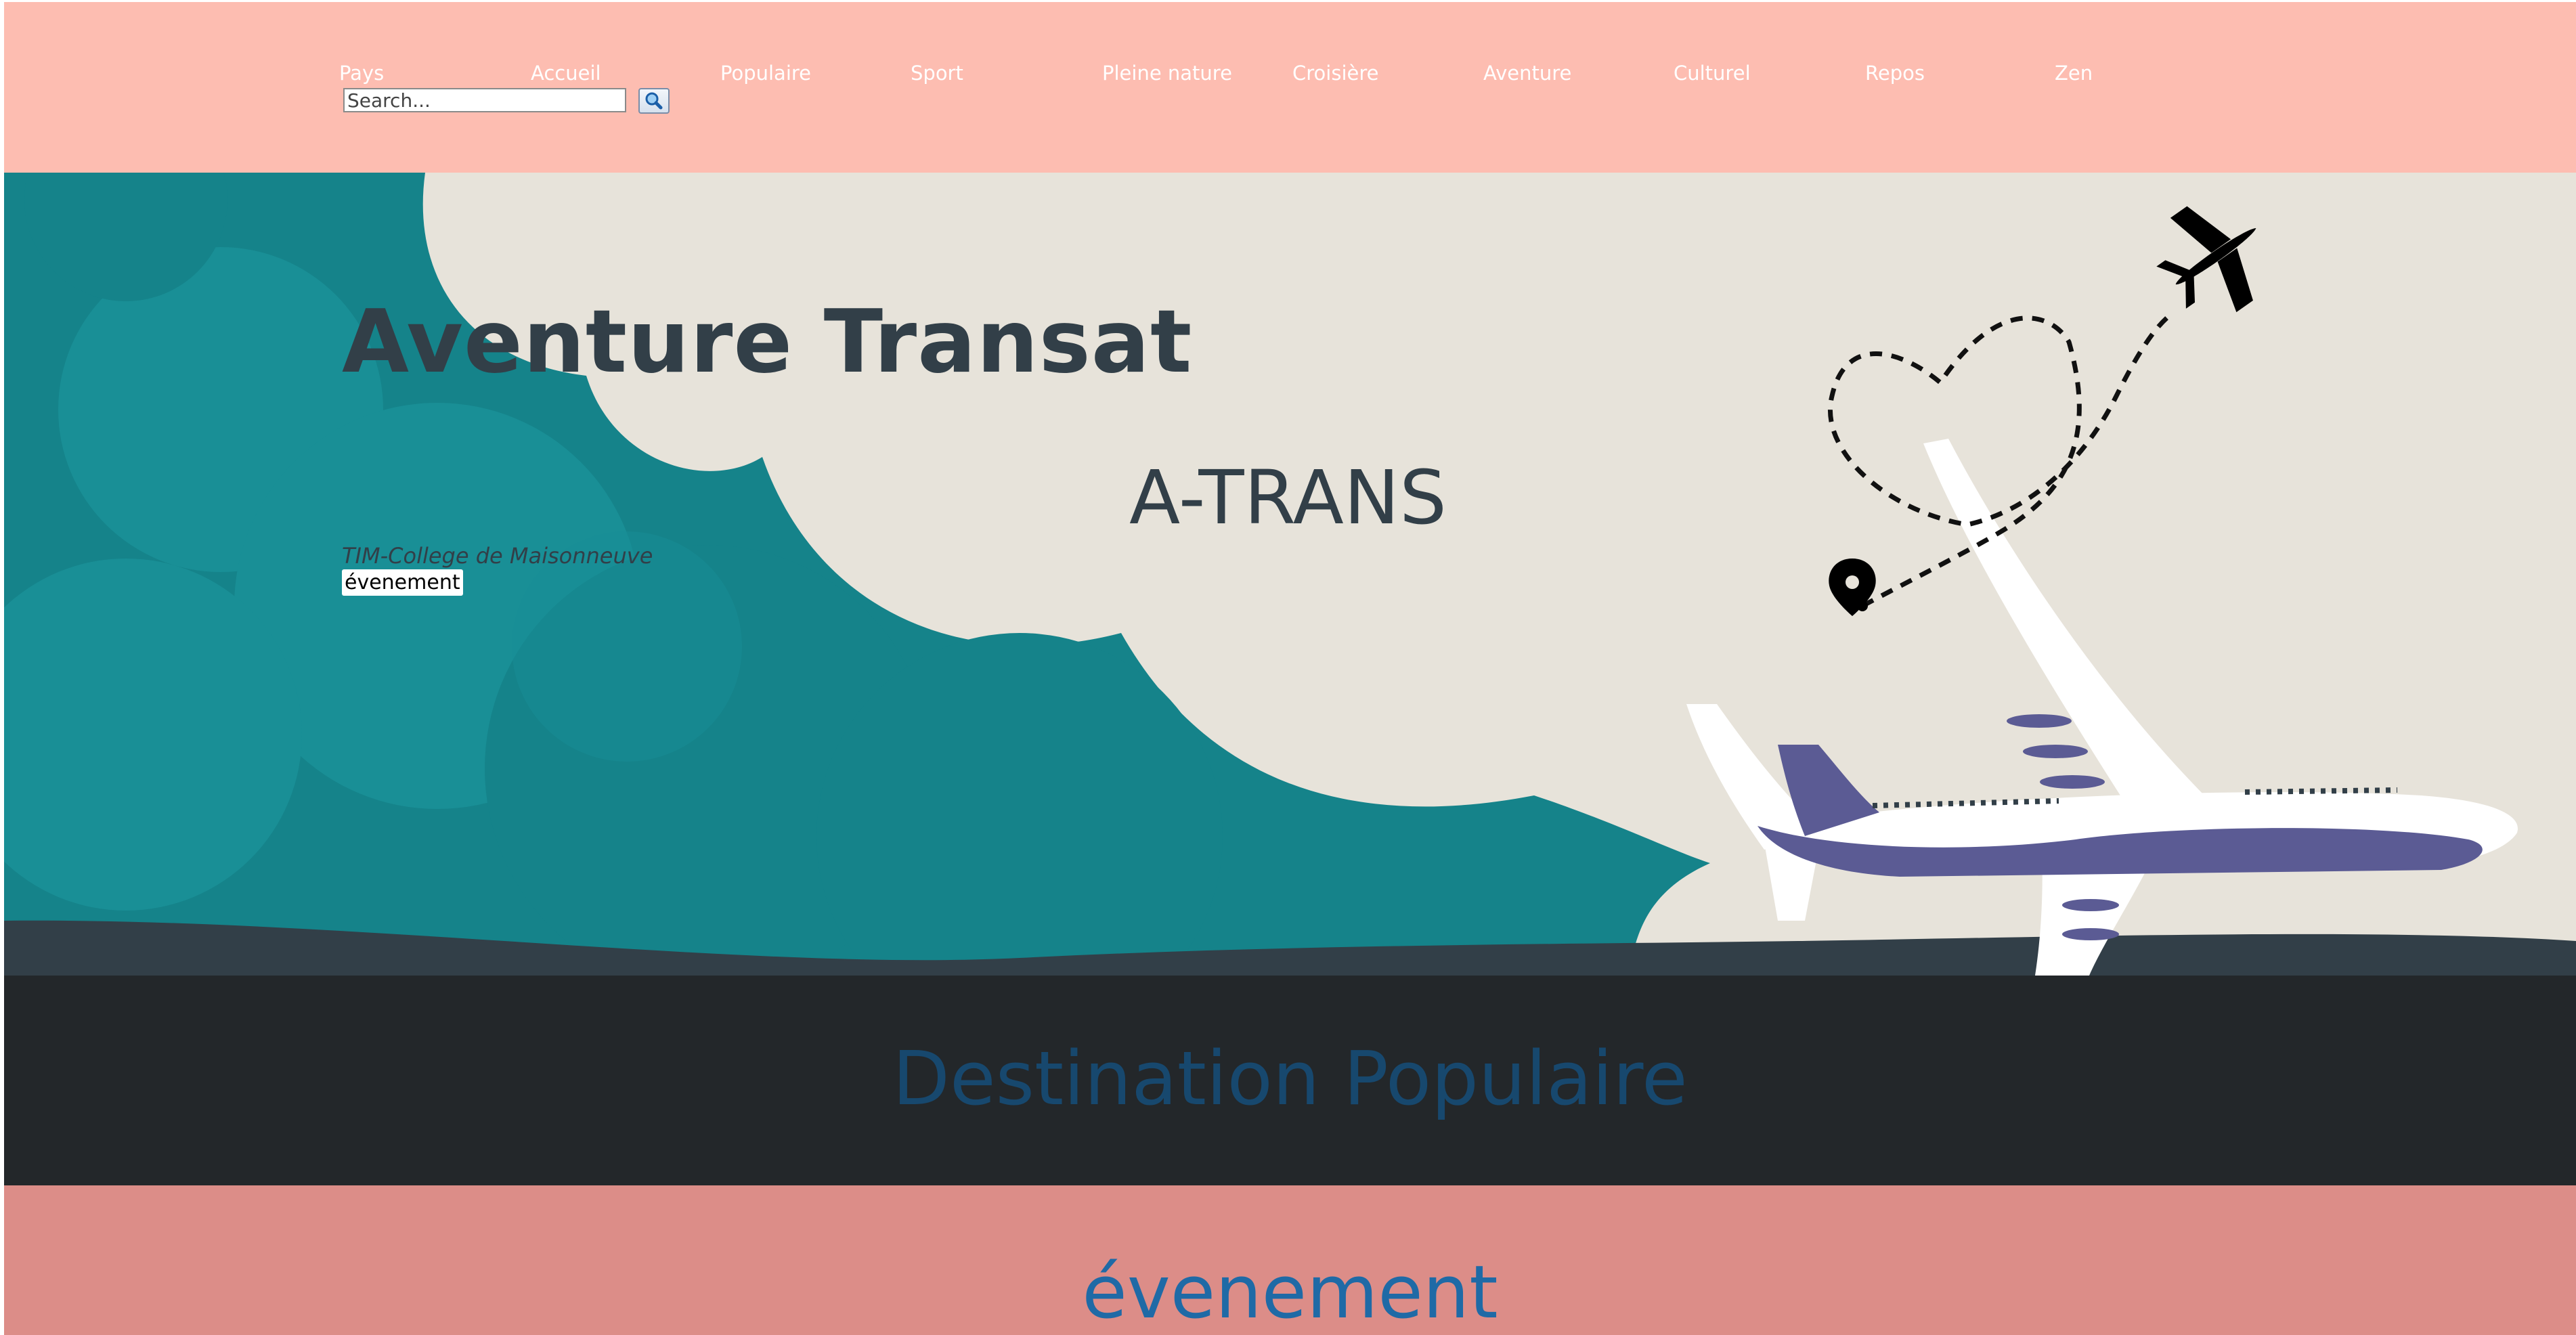 This screenshot has height=1335, width=2576. I want to click on magnifier-icon, so click(654, 101).